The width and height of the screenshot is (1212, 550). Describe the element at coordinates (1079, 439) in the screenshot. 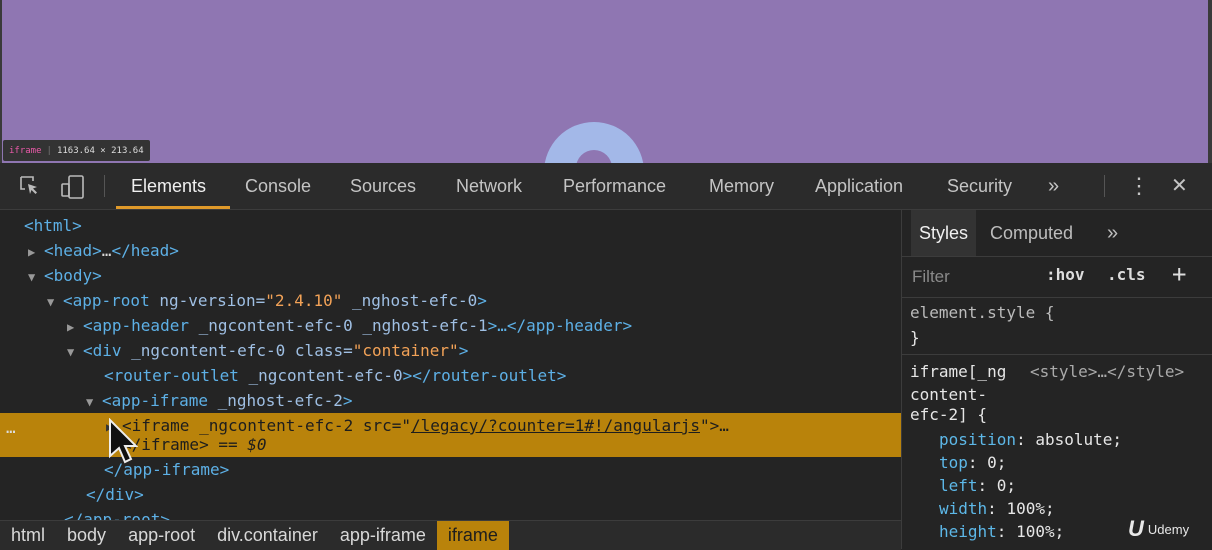

I see `css-prop-value: absolute;` at that location.